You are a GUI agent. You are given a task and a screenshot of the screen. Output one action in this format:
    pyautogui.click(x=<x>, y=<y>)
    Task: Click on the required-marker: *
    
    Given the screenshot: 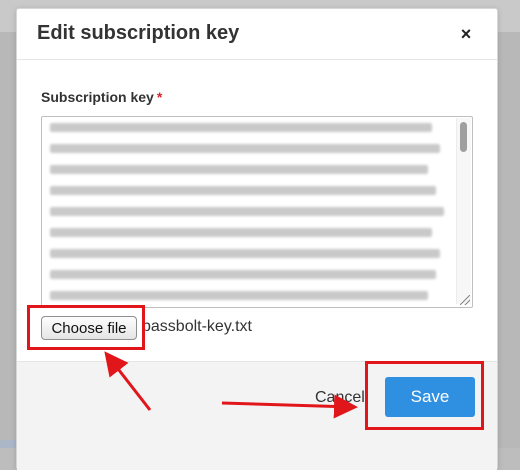 What is the action you would take?
    pyautogui.click(x=159, y=97)
    